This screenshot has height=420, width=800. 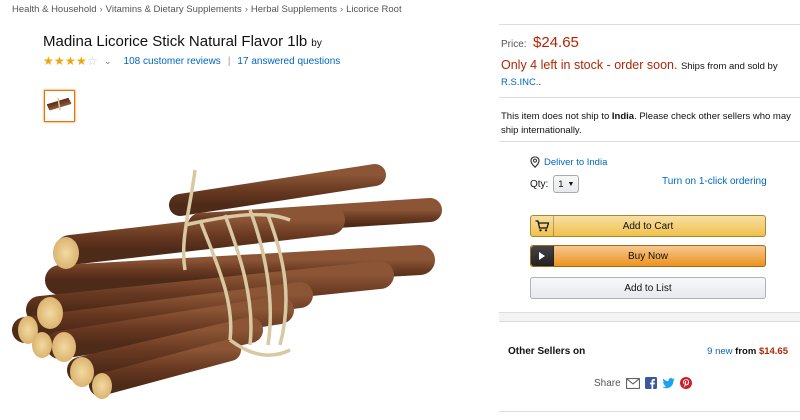 I want to click on new-offers-link: 9 new, so click(x=719, y=351).